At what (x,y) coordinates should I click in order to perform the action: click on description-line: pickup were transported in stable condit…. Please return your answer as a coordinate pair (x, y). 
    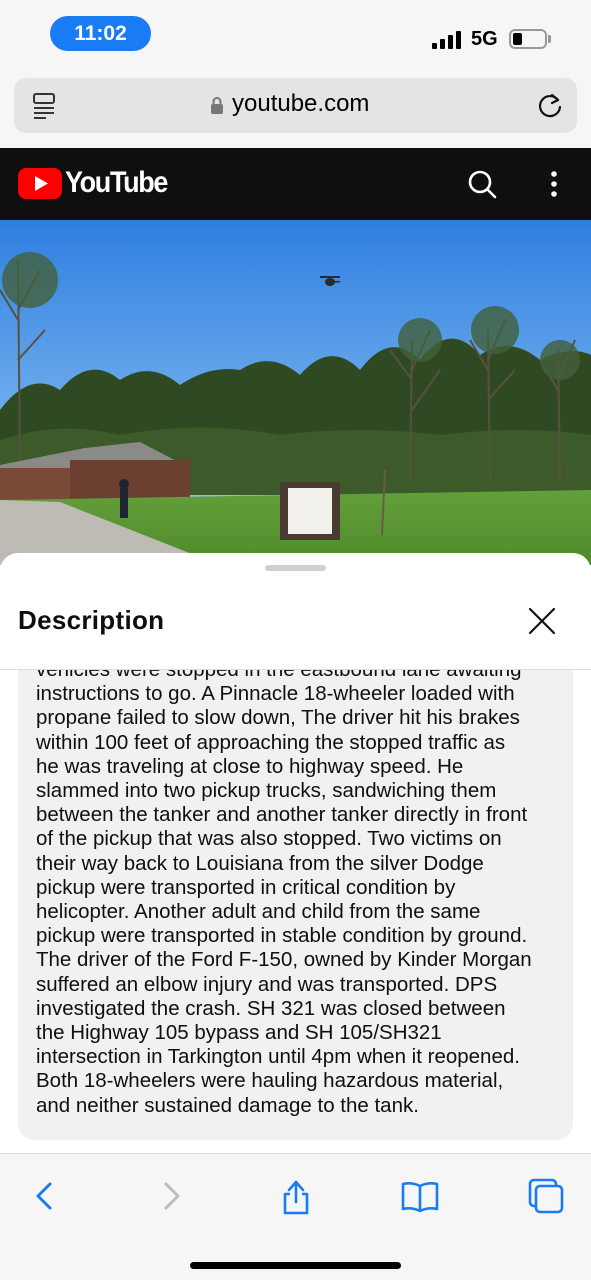
    Looking at the image, I should click on (282, 936).